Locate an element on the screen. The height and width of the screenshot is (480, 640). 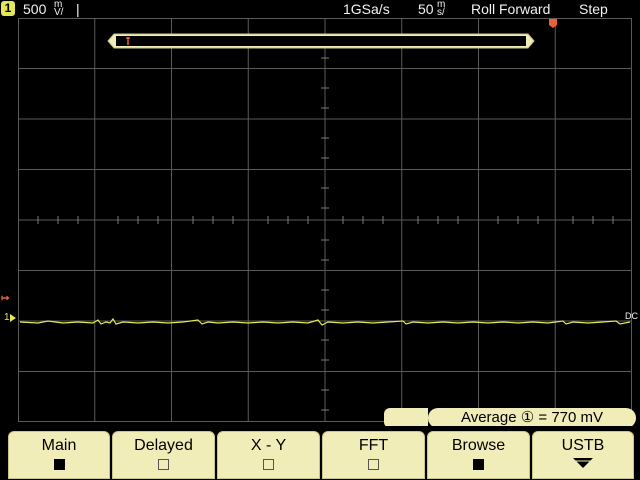
memory-position-bar is located at coordinates (321, 41).